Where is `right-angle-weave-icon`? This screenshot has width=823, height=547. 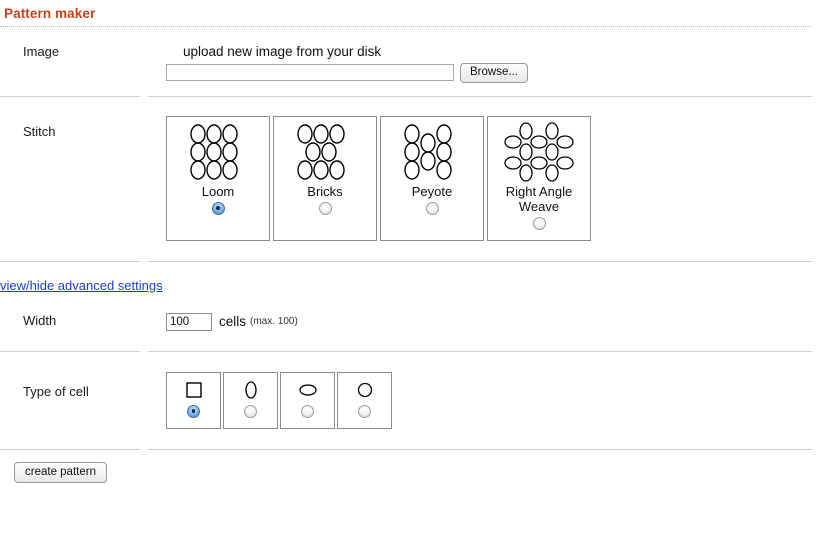
right-angle-weave-icon is located at coordinates (539, 149).